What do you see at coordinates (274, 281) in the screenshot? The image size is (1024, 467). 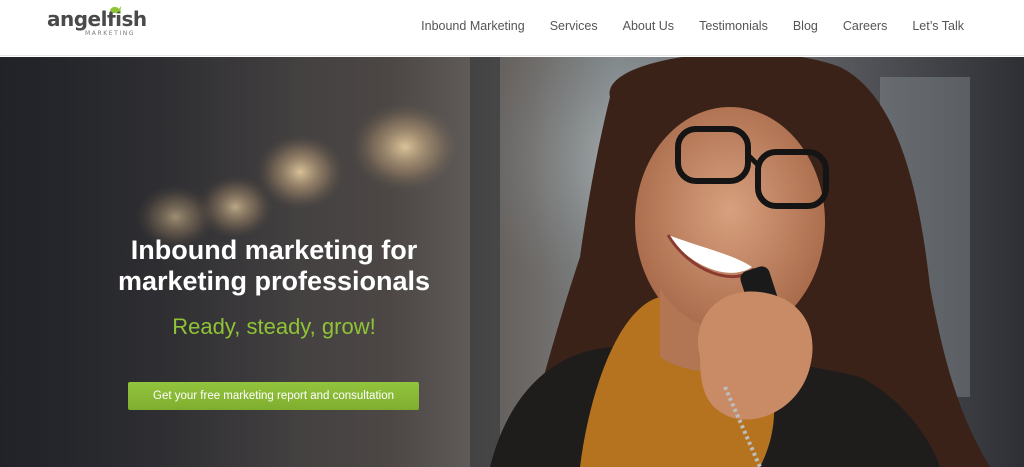 I see `hero-title-line-2: marketing professionals` at bounding box center [274, 281].